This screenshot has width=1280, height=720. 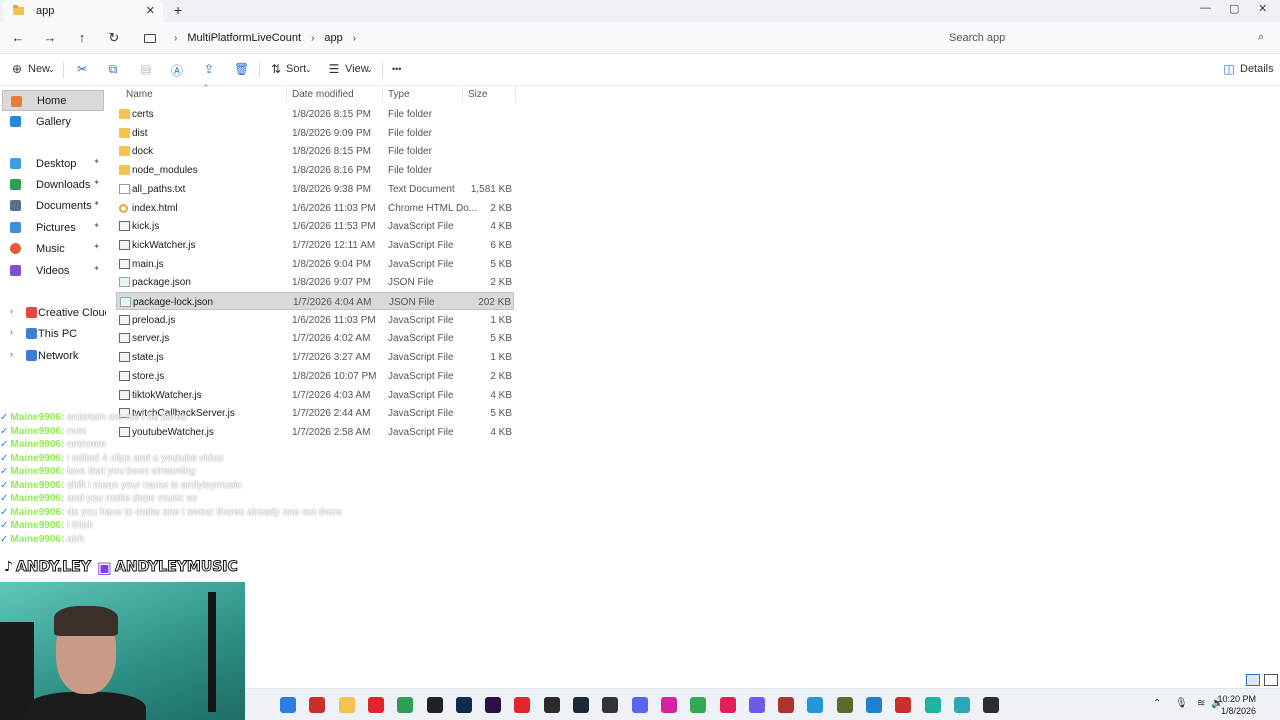 What do you see at coordinates (244, 38) in the screenshot?
I see `breadcrumb-item-project: MultiPlatformLiveCount` at bounding box center [244, 38].